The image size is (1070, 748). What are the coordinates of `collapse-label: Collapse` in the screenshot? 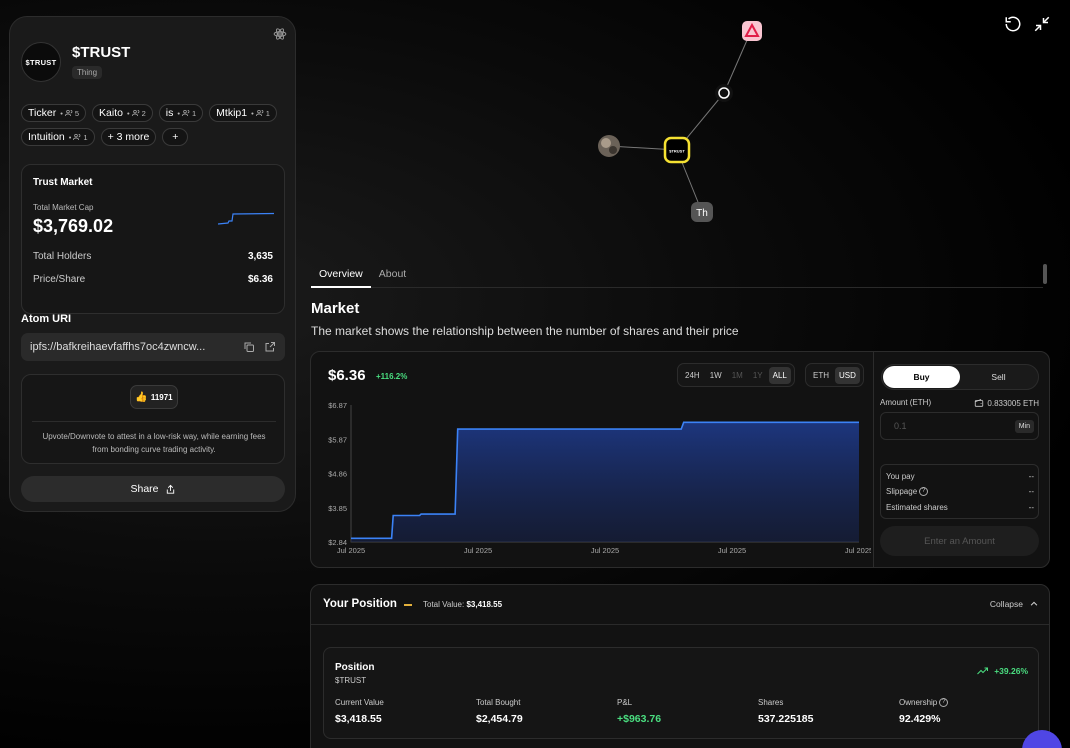 It's located at (1006, 604).